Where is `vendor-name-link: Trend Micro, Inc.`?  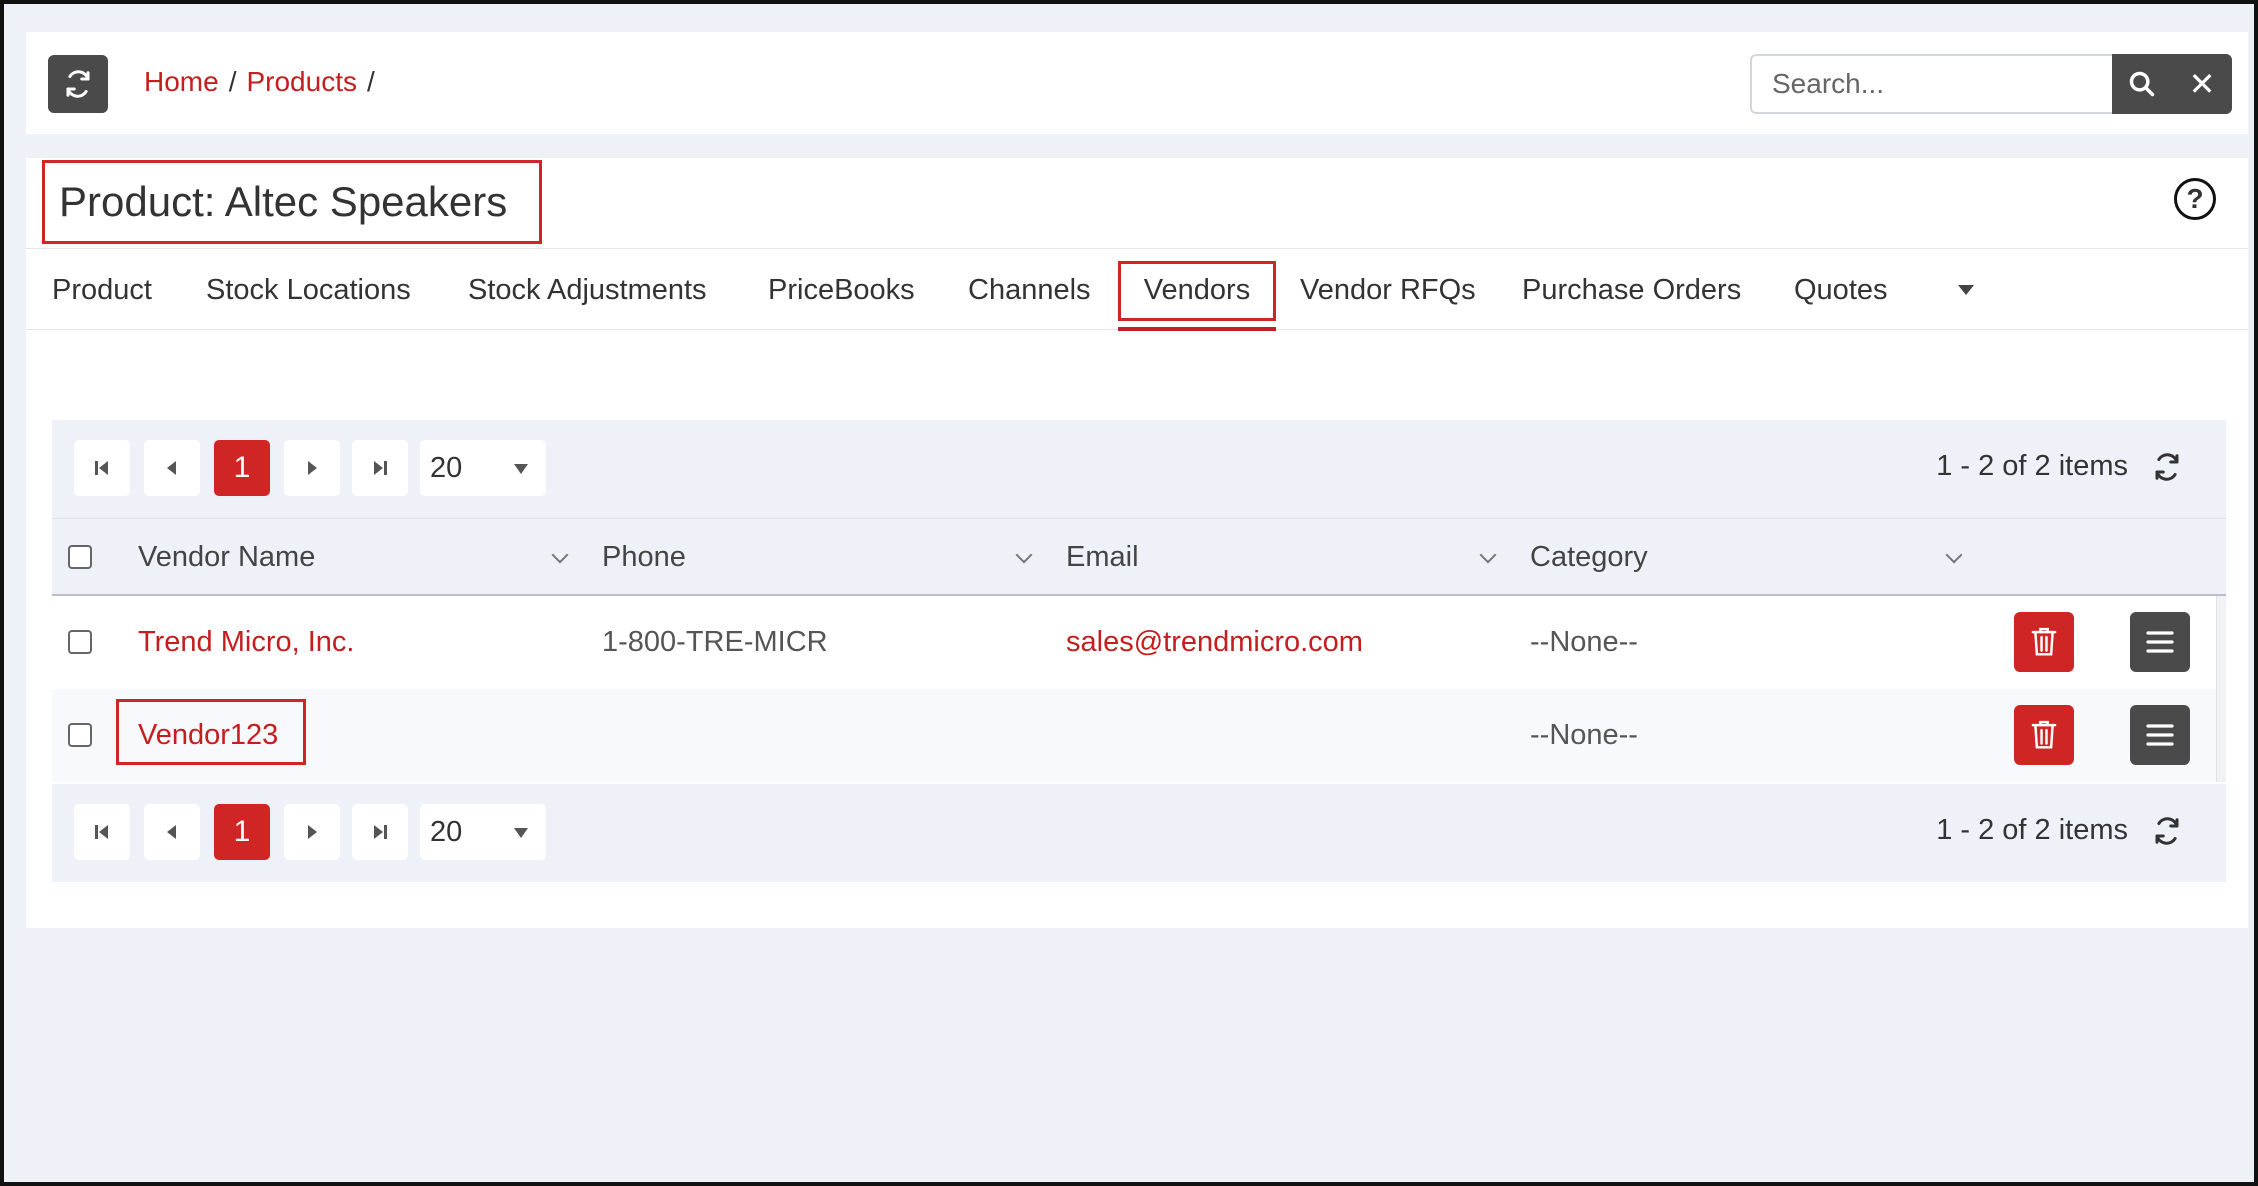 vendor-name-link: Trend Micro, Inc. is located at coordinates (246, 642).